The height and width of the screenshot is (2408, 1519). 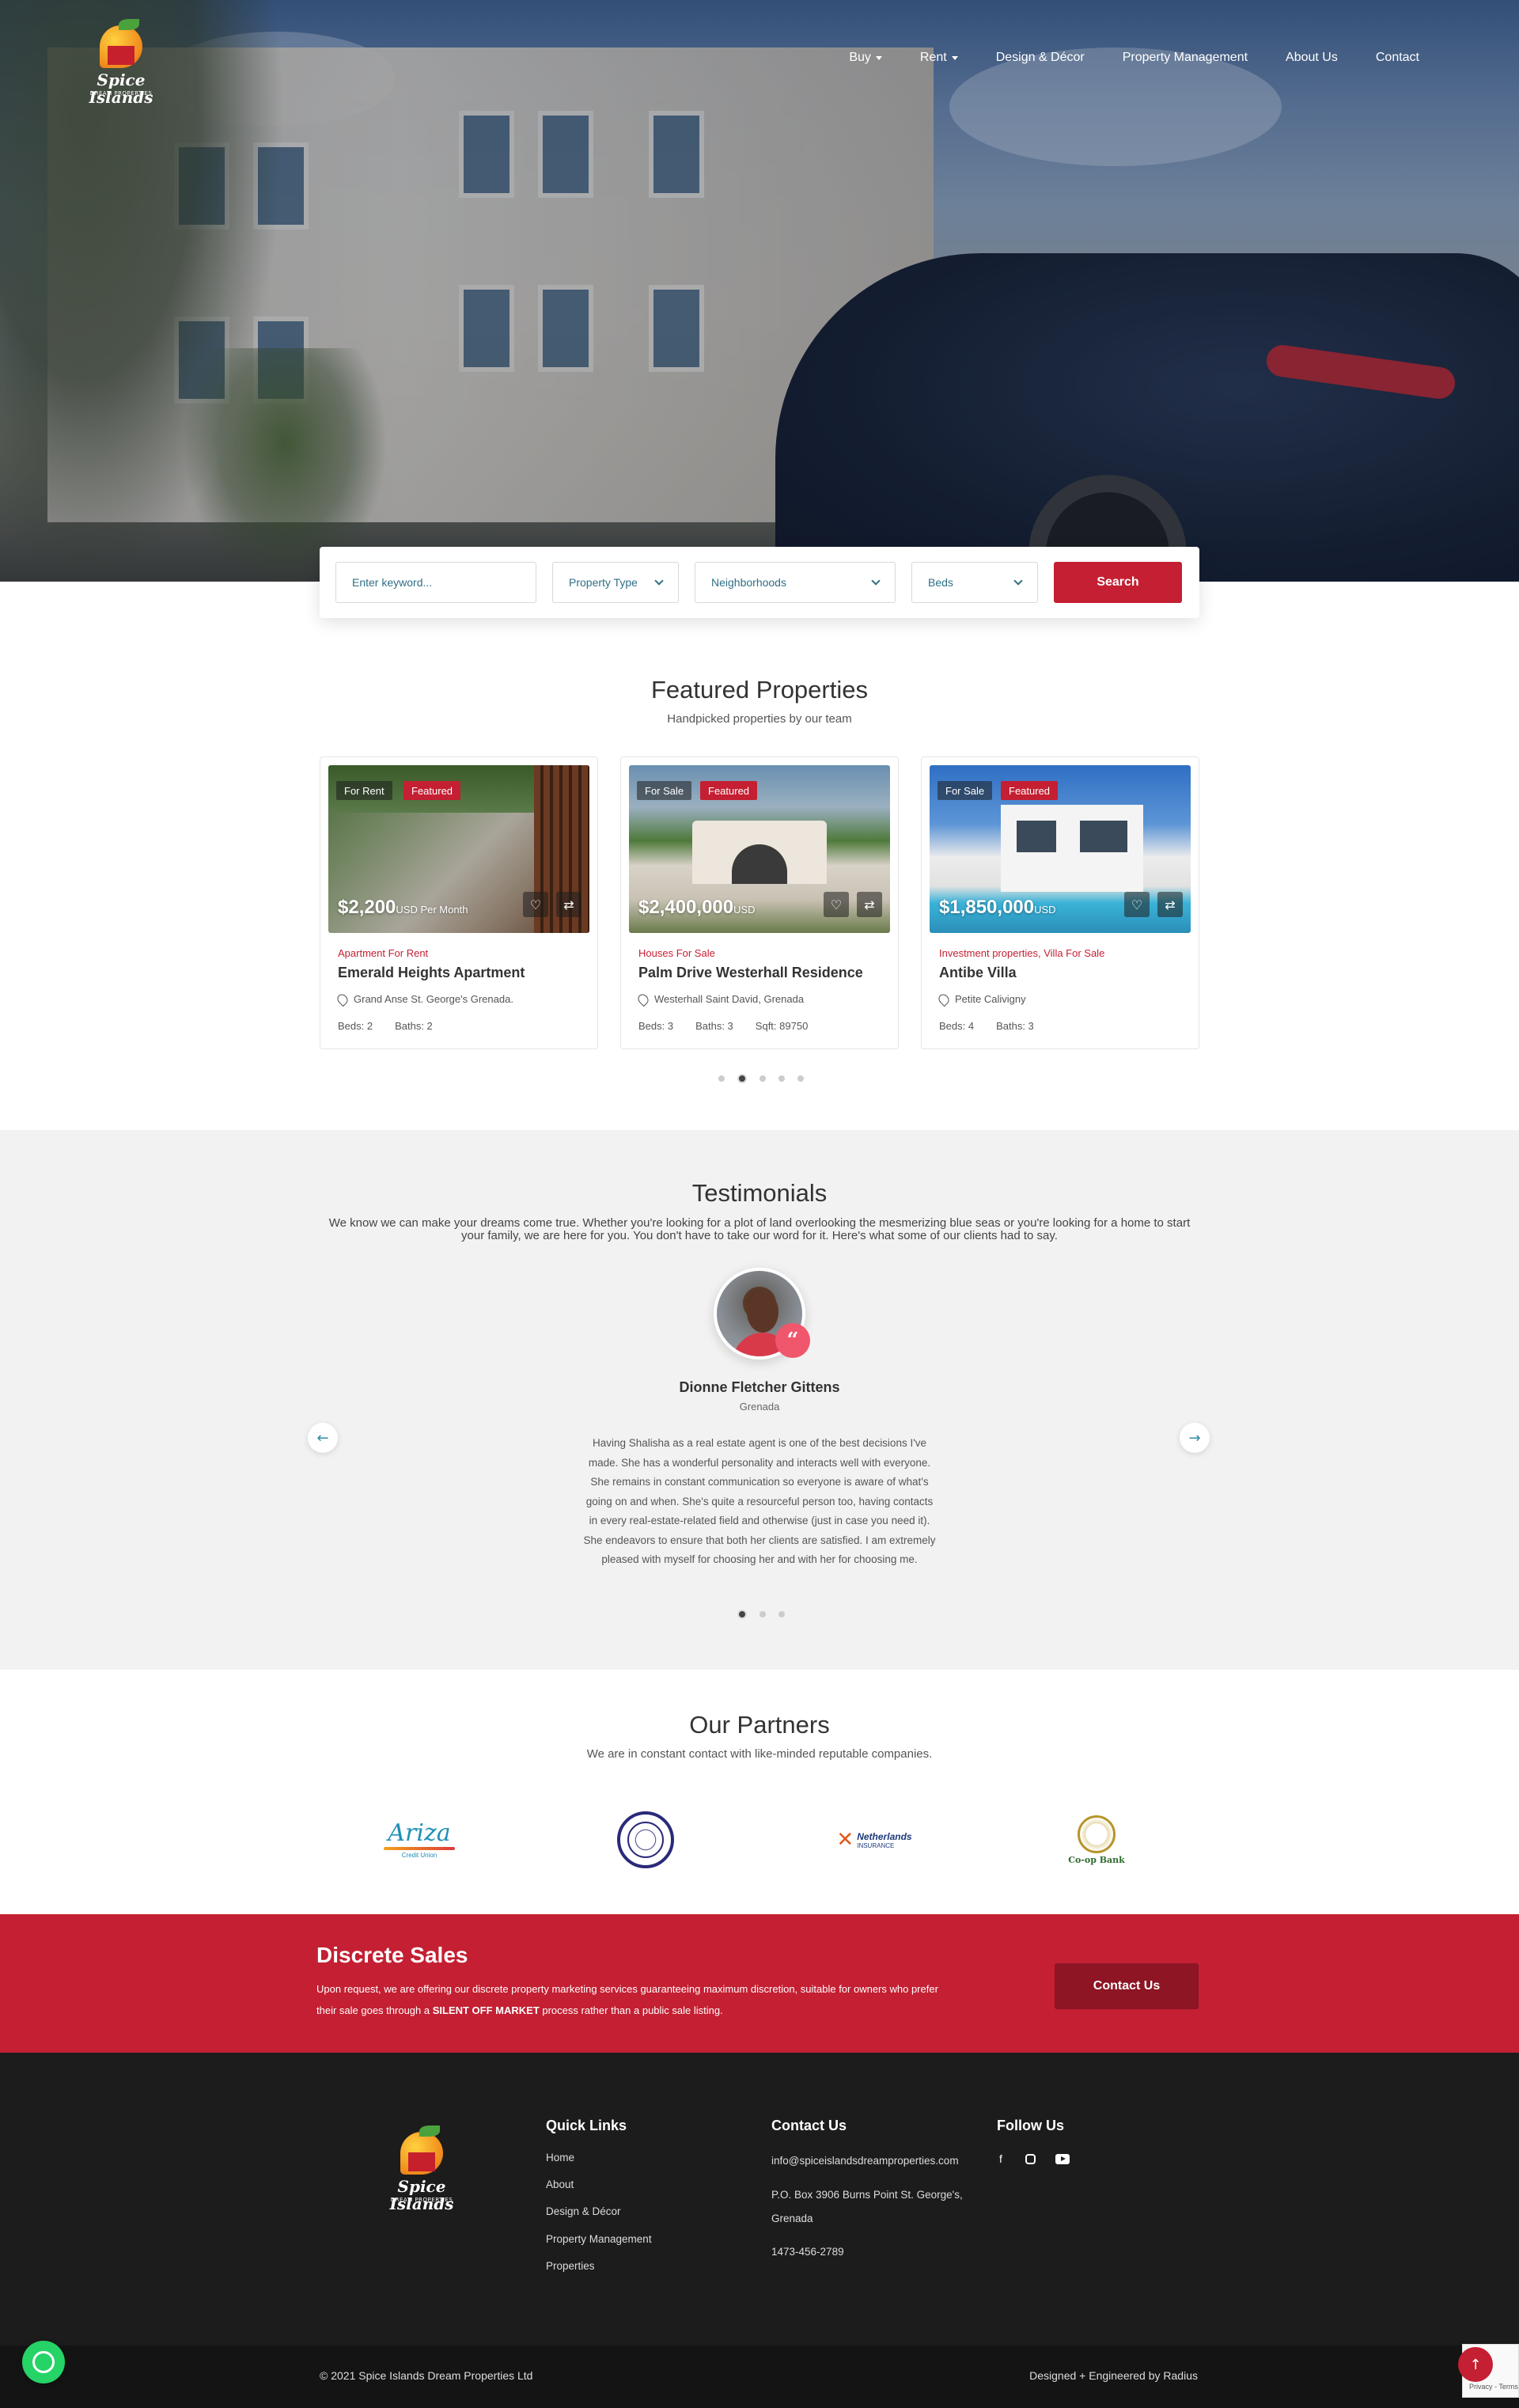 What do you see at coordinates (1030, 2125) in the screenshot?
I see `follow-us-title: Follow Us` at bounding box center [1030, 2125].